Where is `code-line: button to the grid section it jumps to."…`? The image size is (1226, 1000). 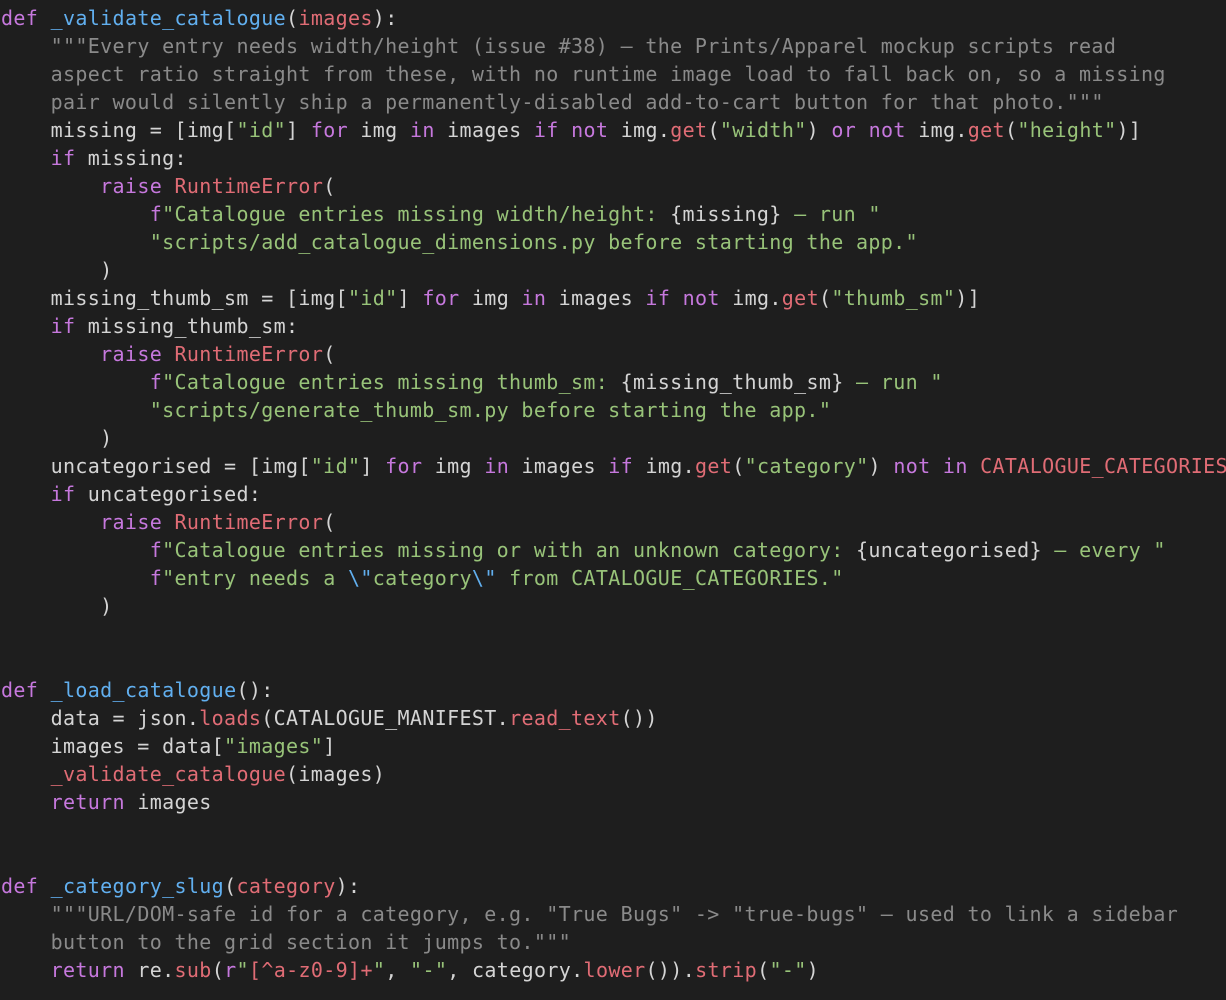 code-line: button to the grid section it jumps to."… is located at coordinates (286, 942).